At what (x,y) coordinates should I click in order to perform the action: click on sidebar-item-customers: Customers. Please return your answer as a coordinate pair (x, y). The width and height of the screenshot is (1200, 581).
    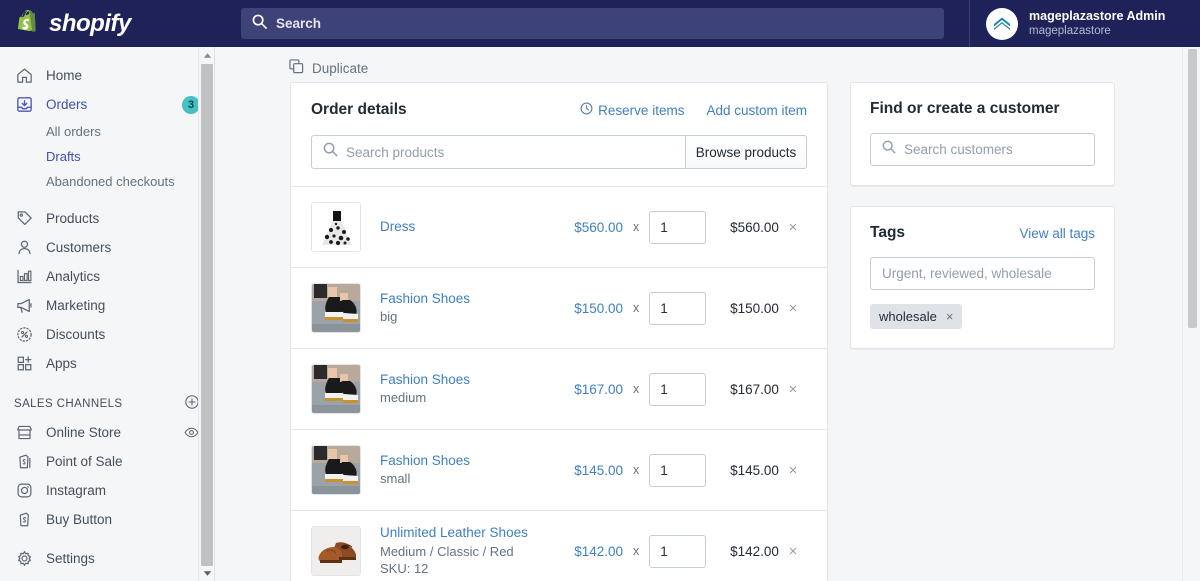
    Looking at the image, I should click on (107, 247).